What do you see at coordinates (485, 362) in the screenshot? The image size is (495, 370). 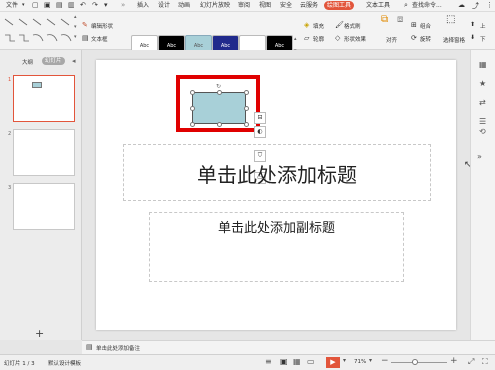 I see `fullscreen-icon: ⛶` at bounding box center [485, 362].